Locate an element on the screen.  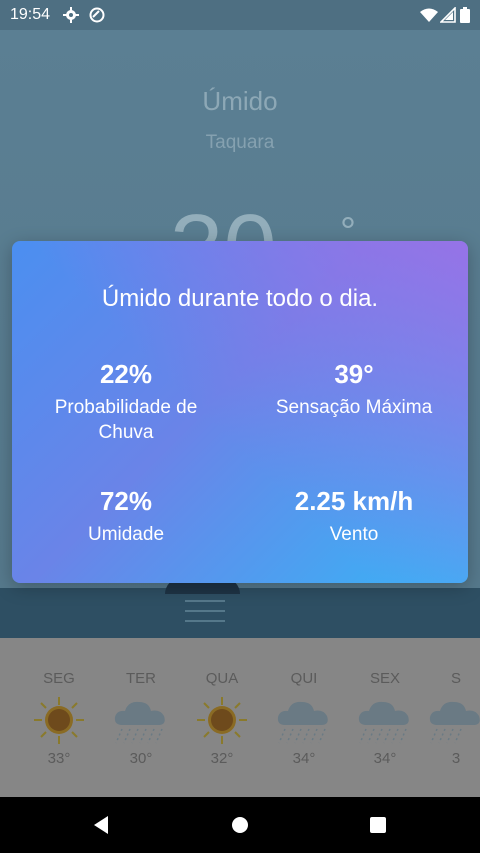
wifi-icon is located at coordinates (429, 15).